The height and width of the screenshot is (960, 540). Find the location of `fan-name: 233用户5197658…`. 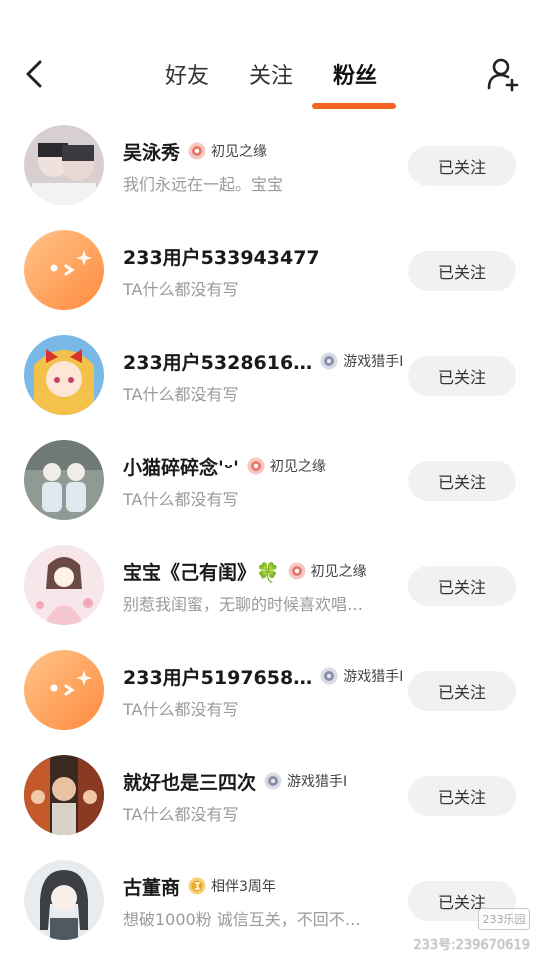

fan-name: 233用户5197658… is located at coordinates (217, 676).